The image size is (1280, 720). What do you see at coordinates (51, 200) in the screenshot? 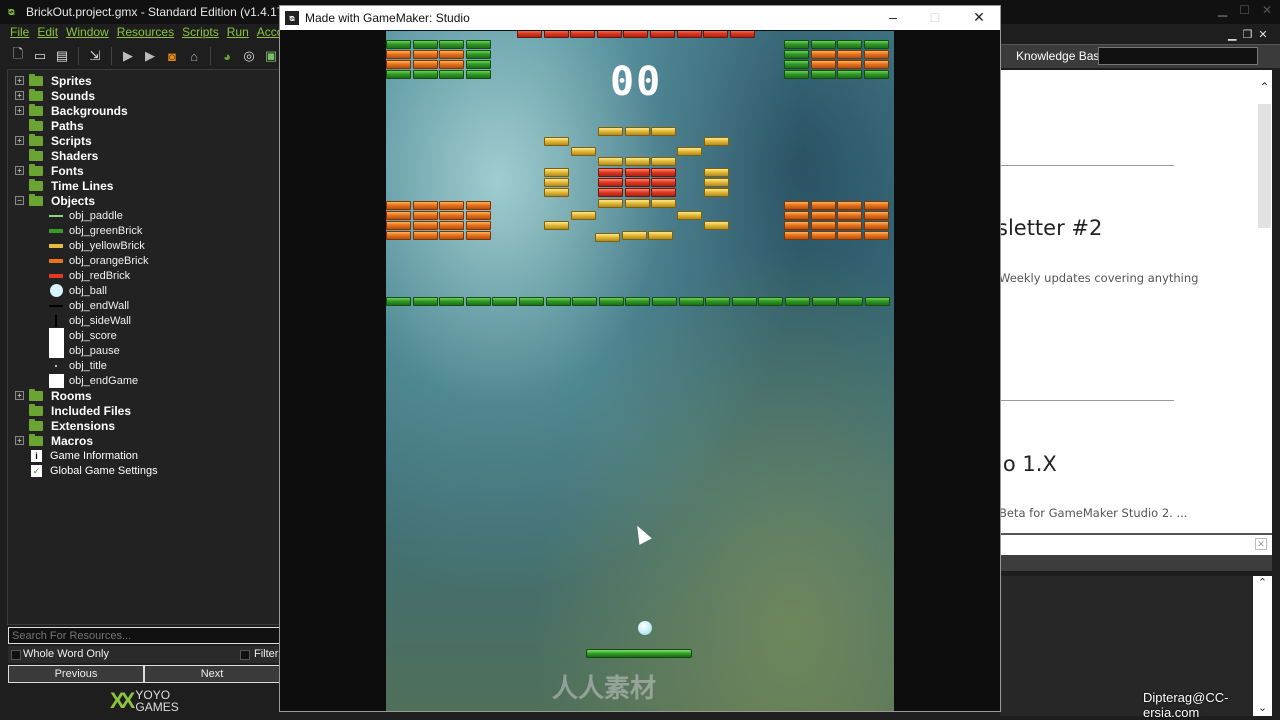
I see `tree-folder-objects: − Objects` at bounding box center [51, 200].